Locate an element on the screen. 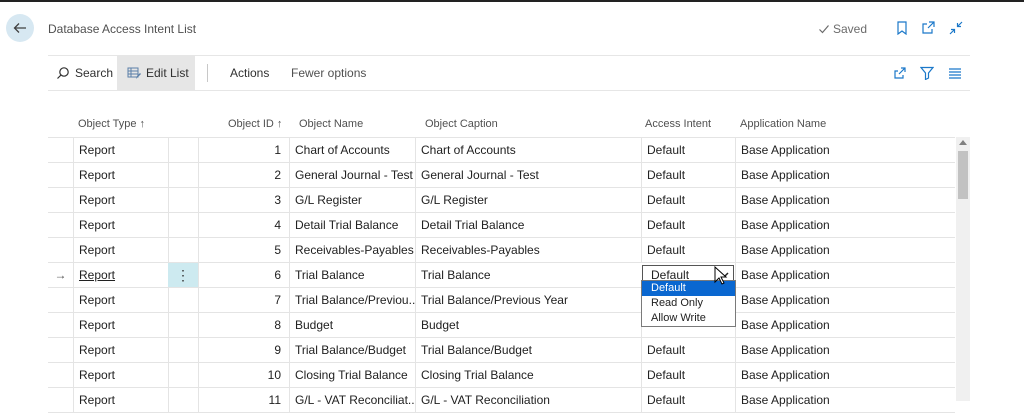  cell-object-name: Trial Balance/Budget is located at coordinates (352, 350).